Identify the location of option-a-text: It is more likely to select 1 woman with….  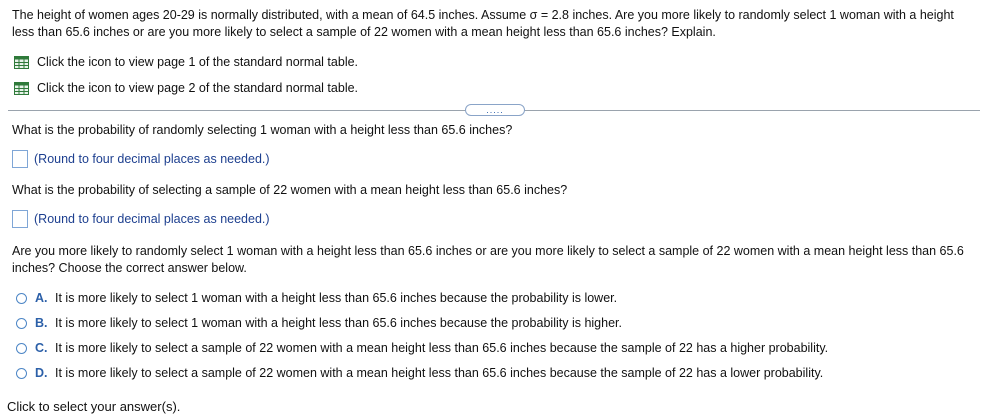
(336, 298).